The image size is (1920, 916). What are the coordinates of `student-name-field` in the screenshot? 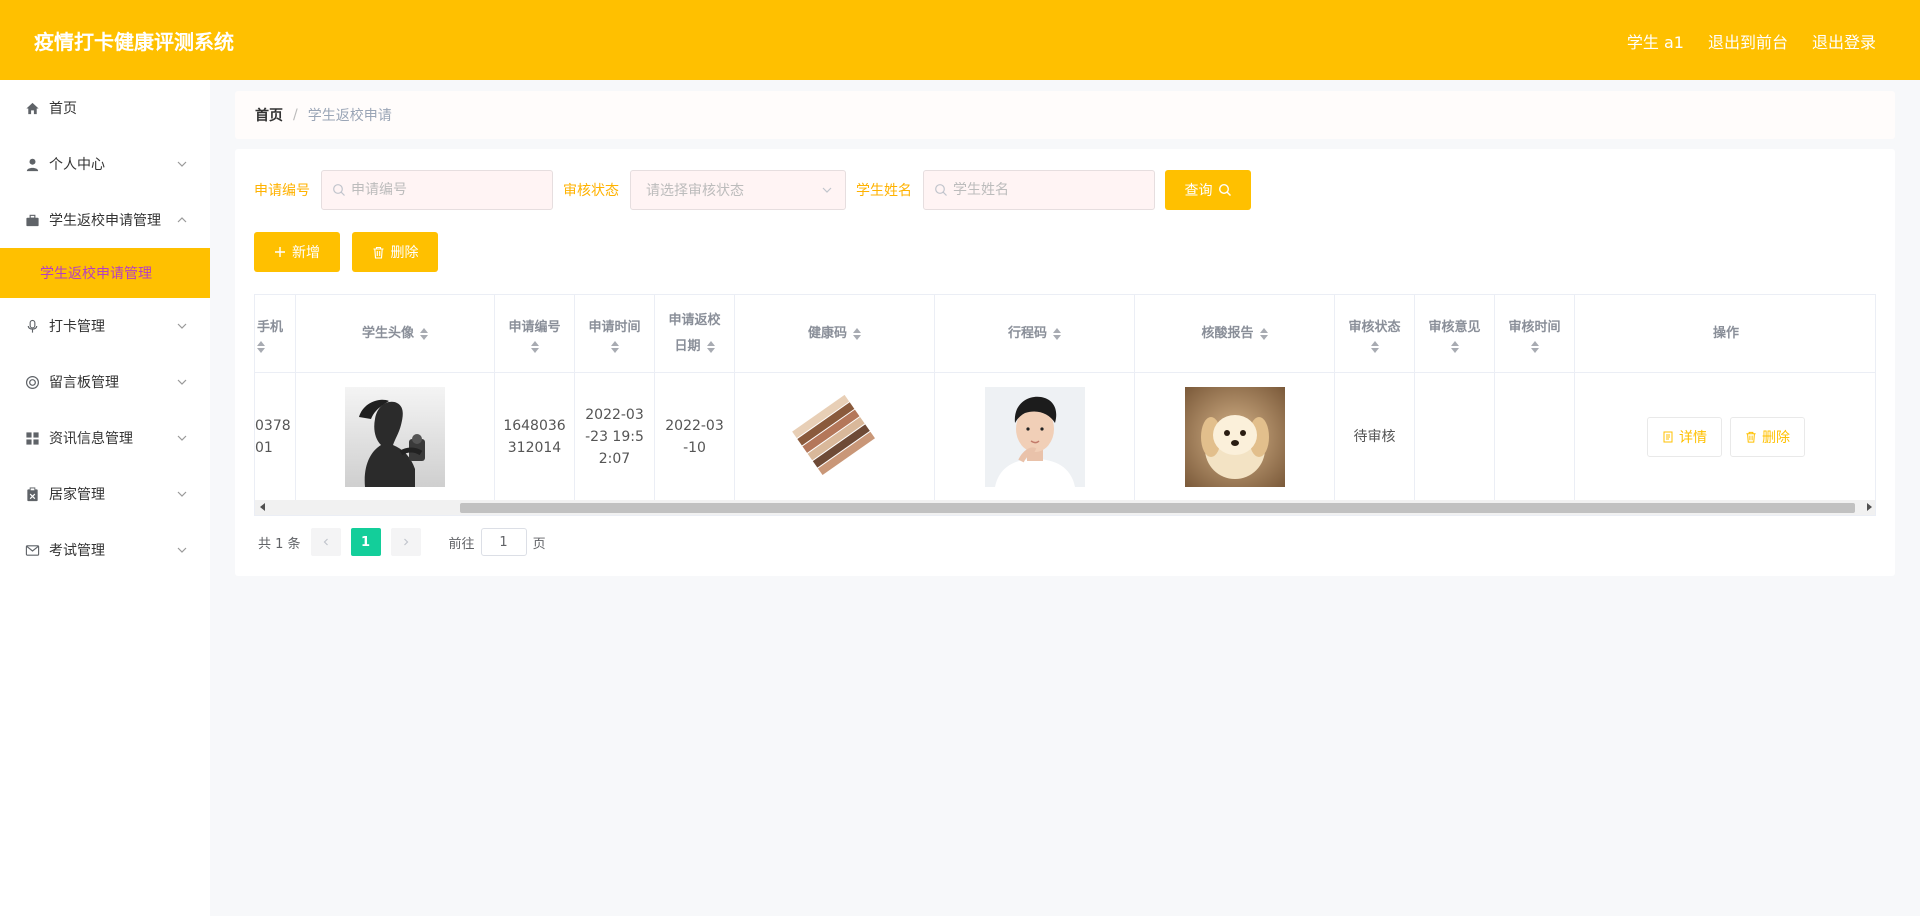 It's located at (1039, 190).